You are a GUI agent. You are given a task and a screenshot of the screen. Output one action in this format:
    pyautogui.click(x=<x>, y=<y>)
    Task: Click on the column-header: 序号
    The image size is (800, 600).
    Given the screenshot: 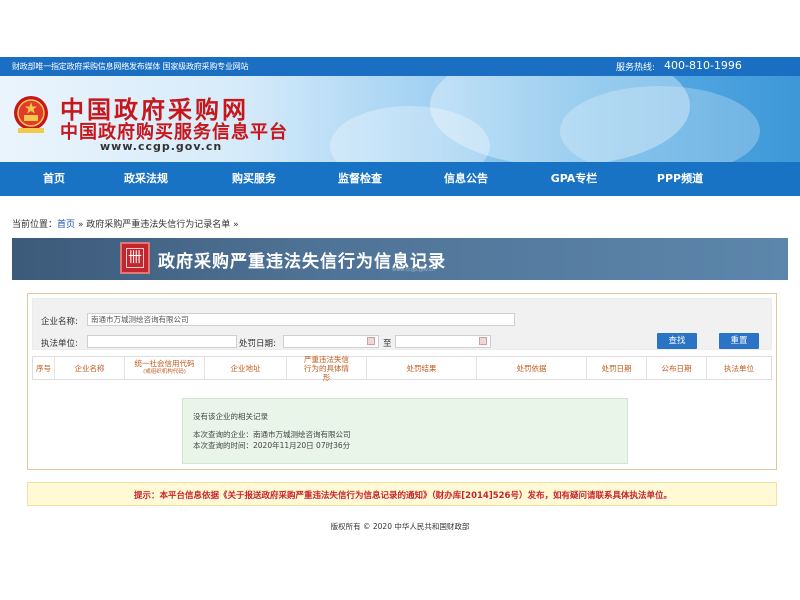 What is the action you would take?
    pyautogui.click(x=44, y=368)
    